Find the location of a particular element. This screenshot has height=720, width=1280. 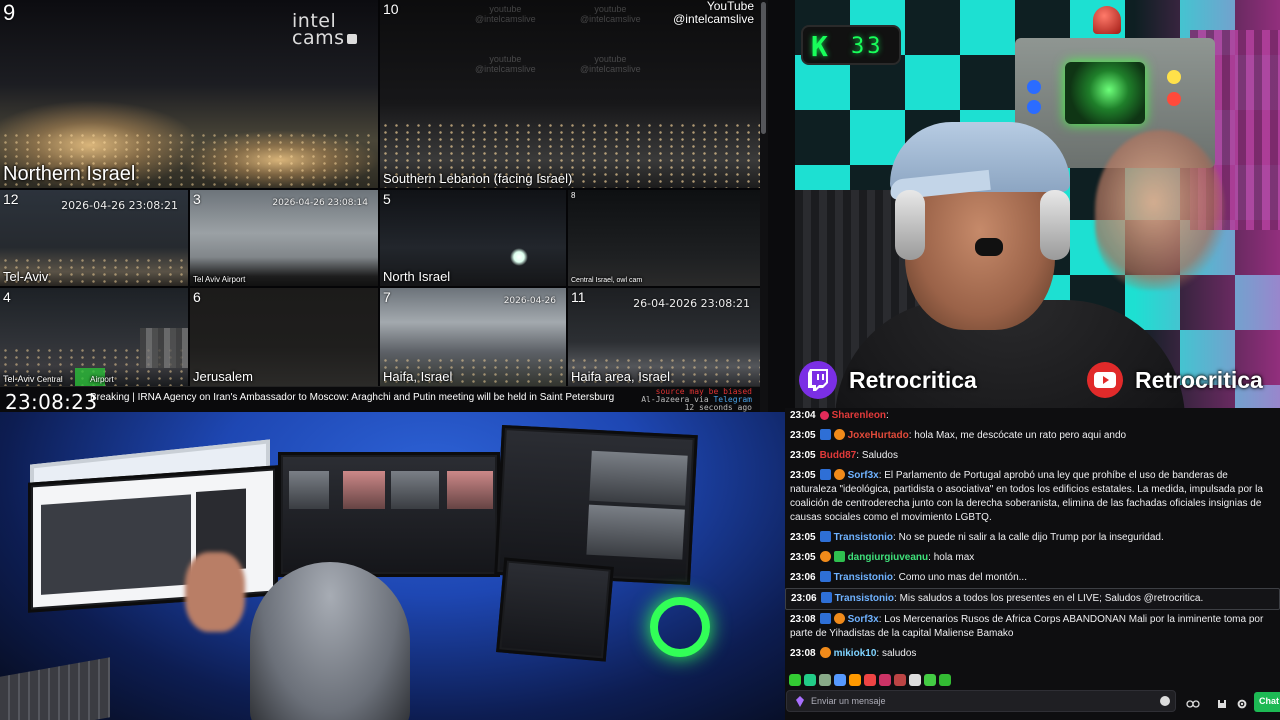

cam-label: Tel-Aviv is located at coordinates (26, 276).